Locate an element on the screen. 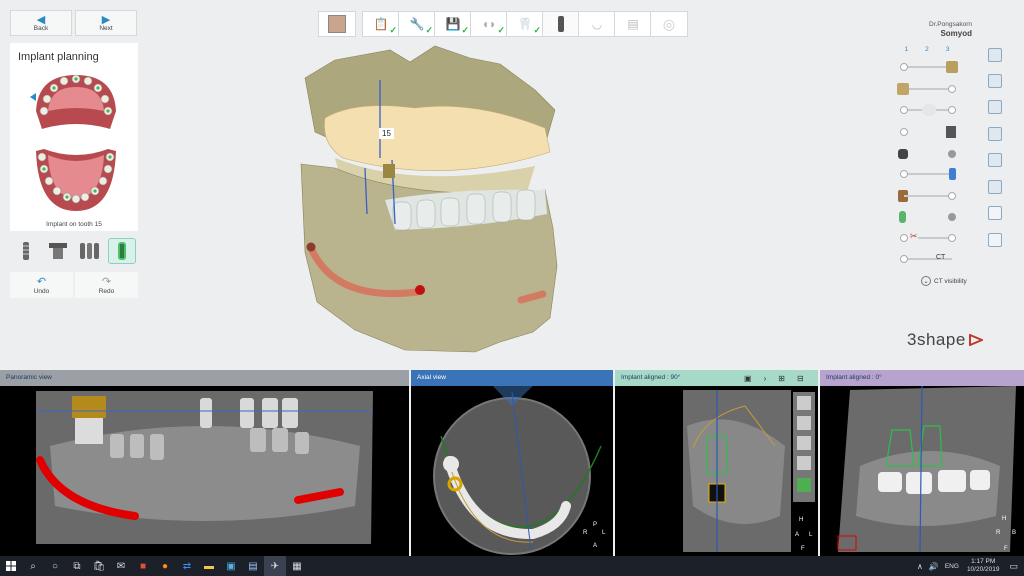  layer-slider-guide is located at coordinates (927, 154).